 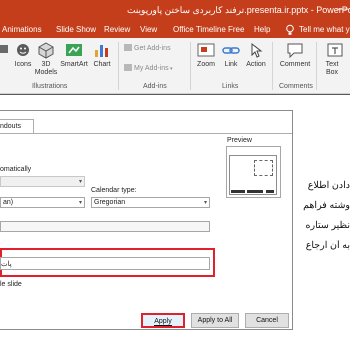 I want to click on calendar-type-value: Gregorian, so click(x=110, y=202).